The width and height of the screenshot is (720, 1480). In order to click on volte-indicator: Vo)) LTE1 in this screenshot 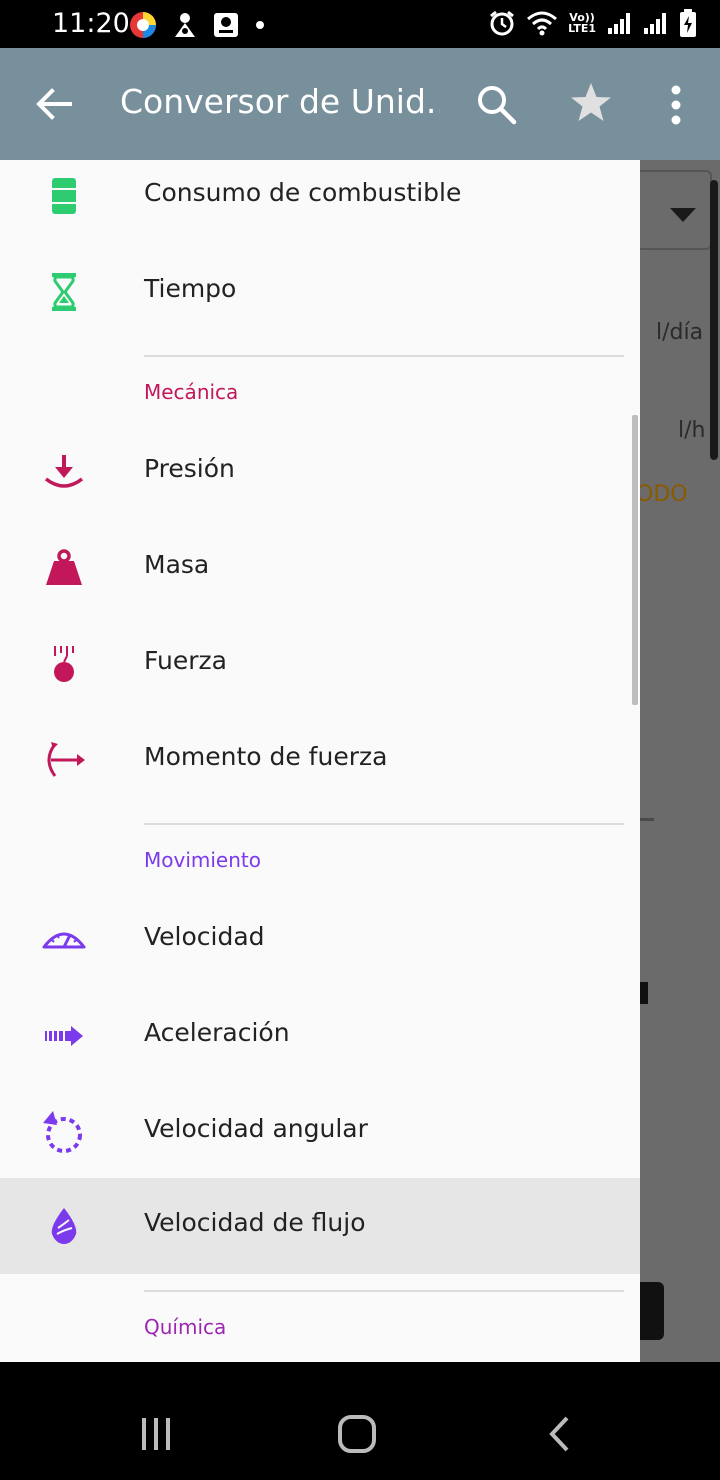, I will do `click(582, 23)`.